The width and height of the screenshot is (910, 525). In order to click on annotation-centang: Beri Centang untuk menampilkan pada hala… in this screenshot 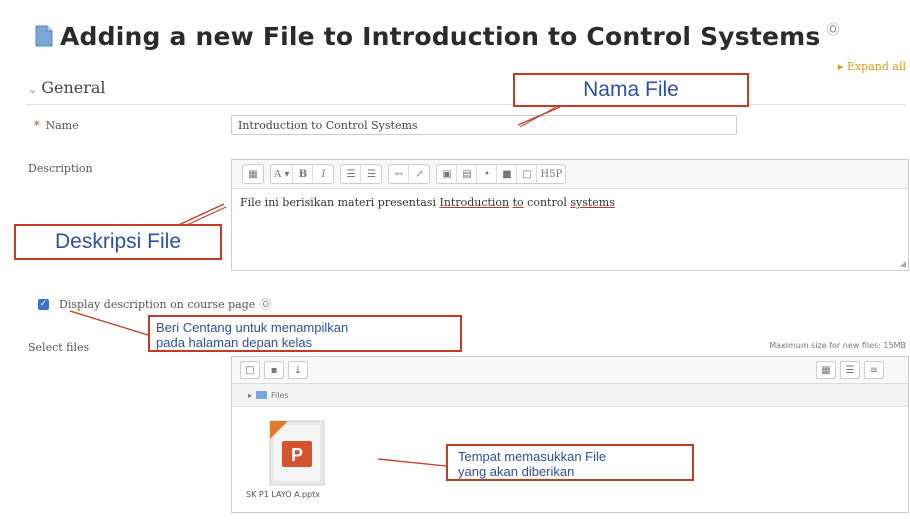, I will do `click(305, 333)`.